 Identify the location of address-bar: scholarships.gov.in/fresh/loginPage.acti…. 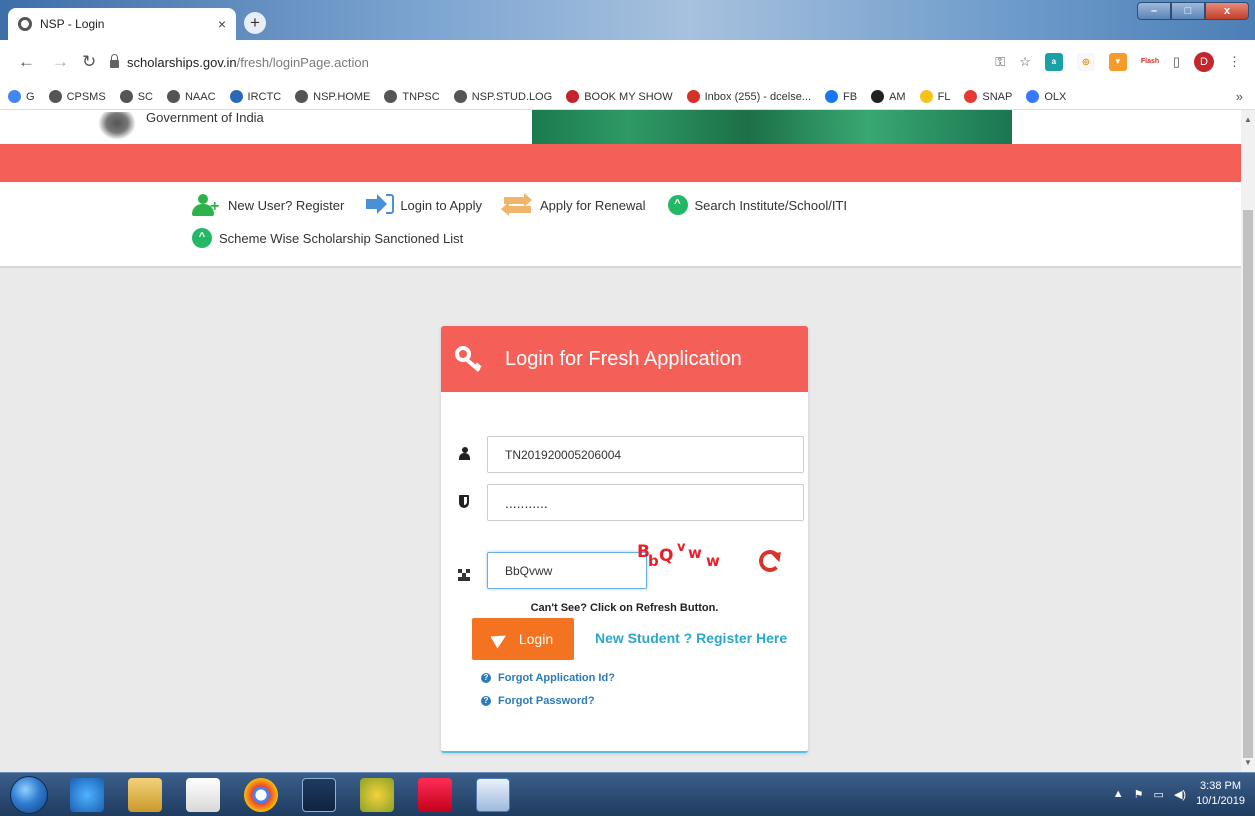
(543, 62).